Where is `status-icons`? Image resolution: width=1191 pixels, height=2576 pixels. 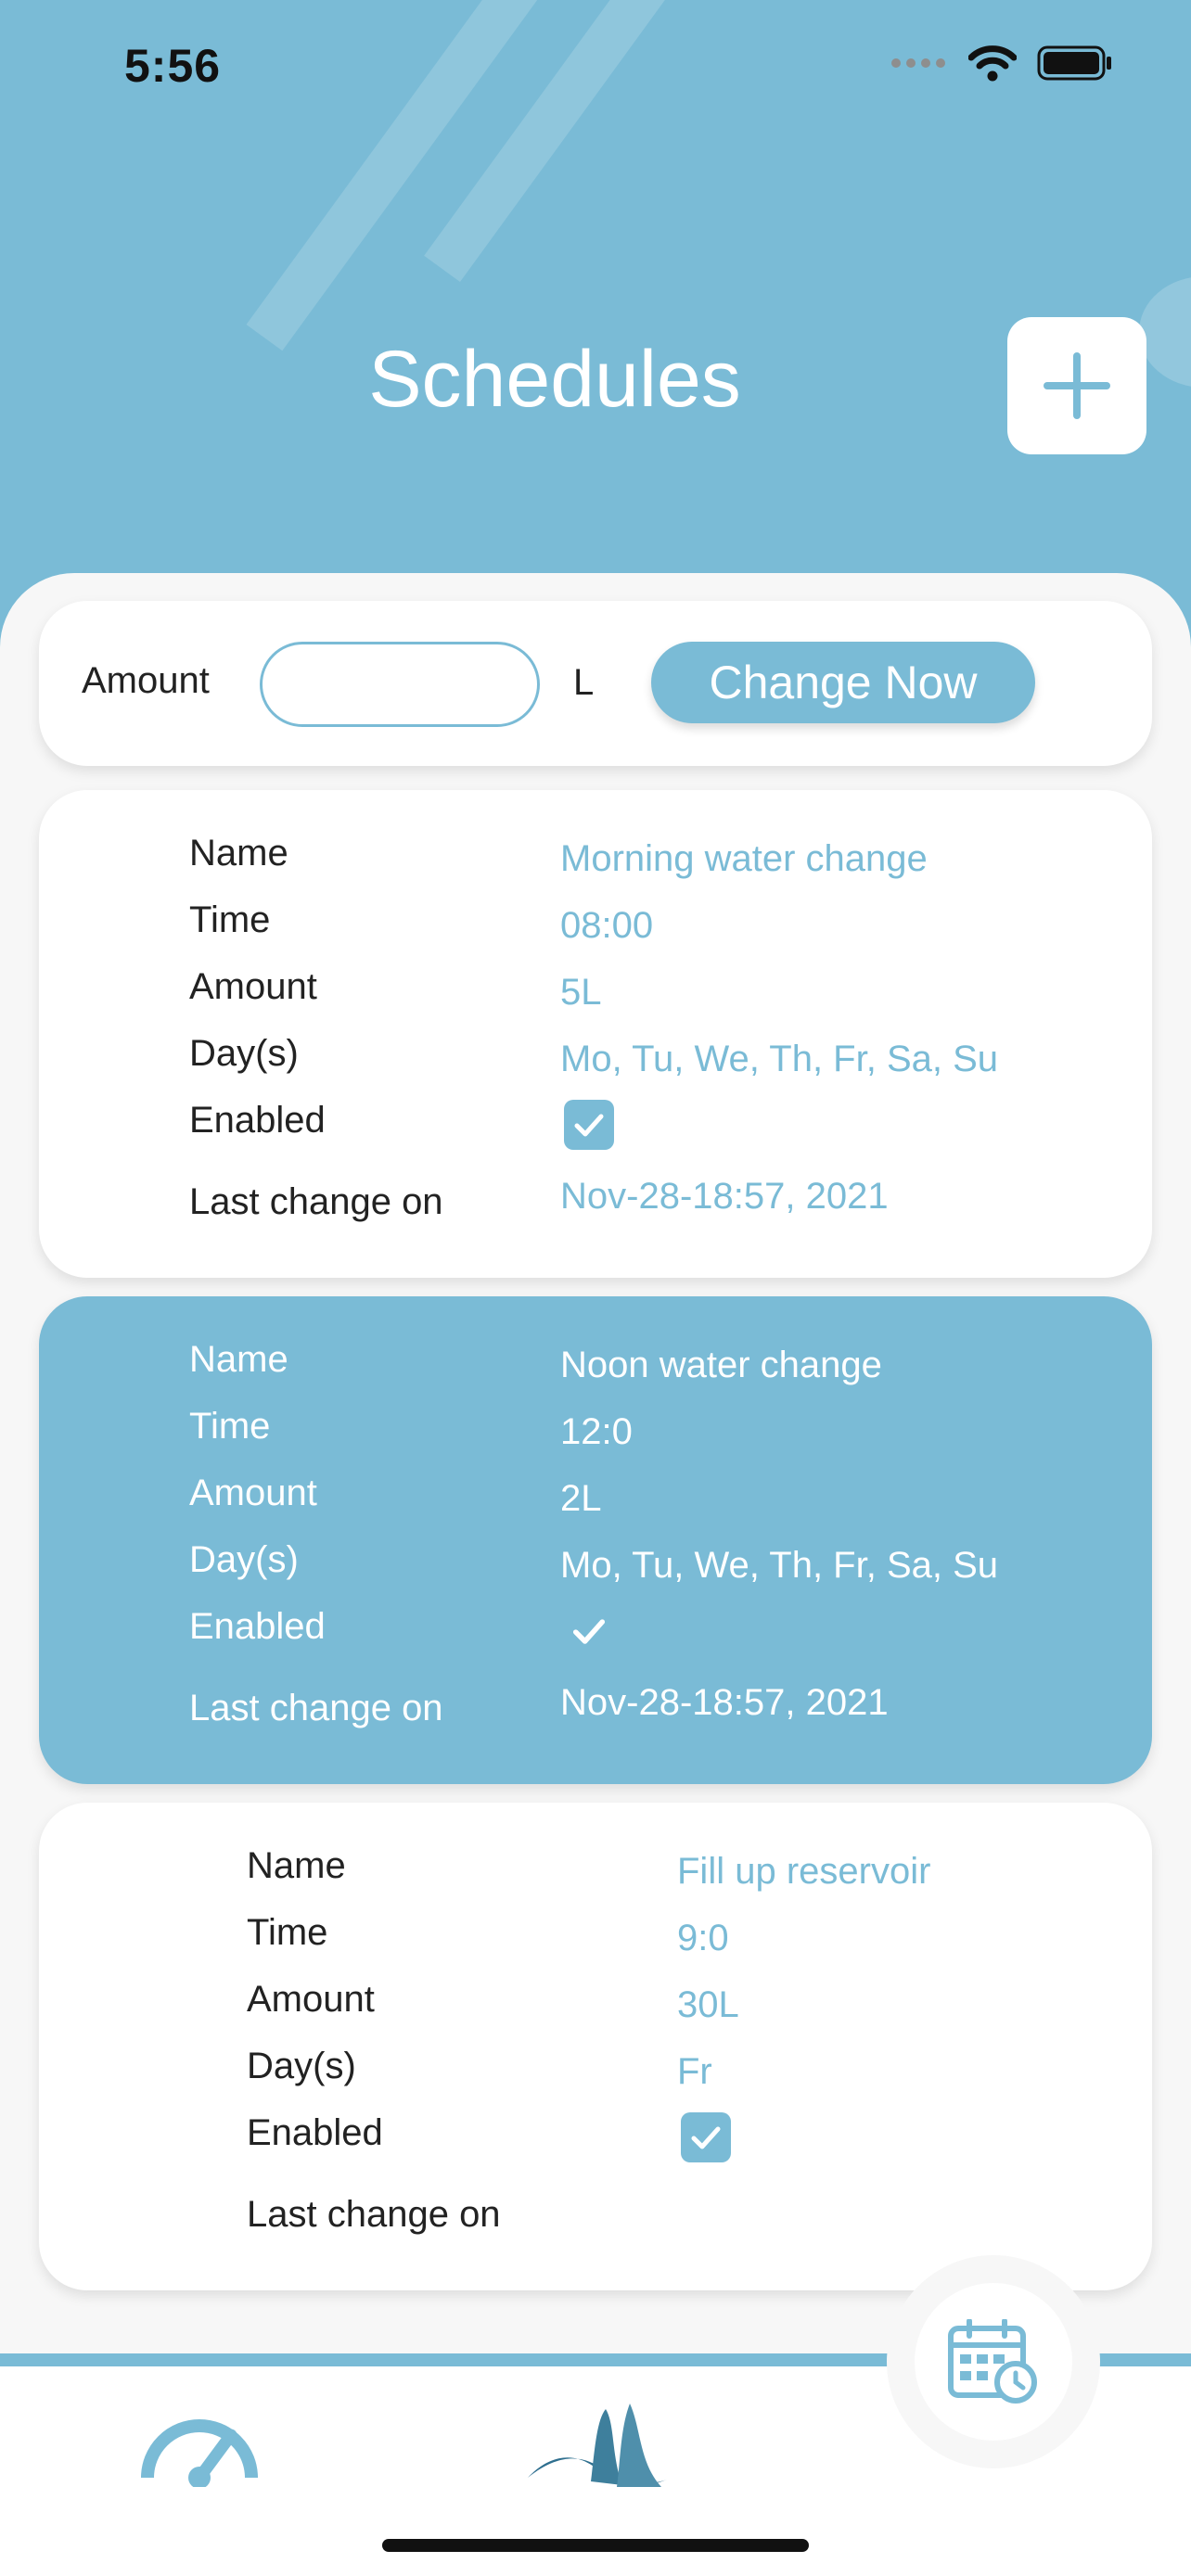 status-icons is located at coordinates (1001, 64).